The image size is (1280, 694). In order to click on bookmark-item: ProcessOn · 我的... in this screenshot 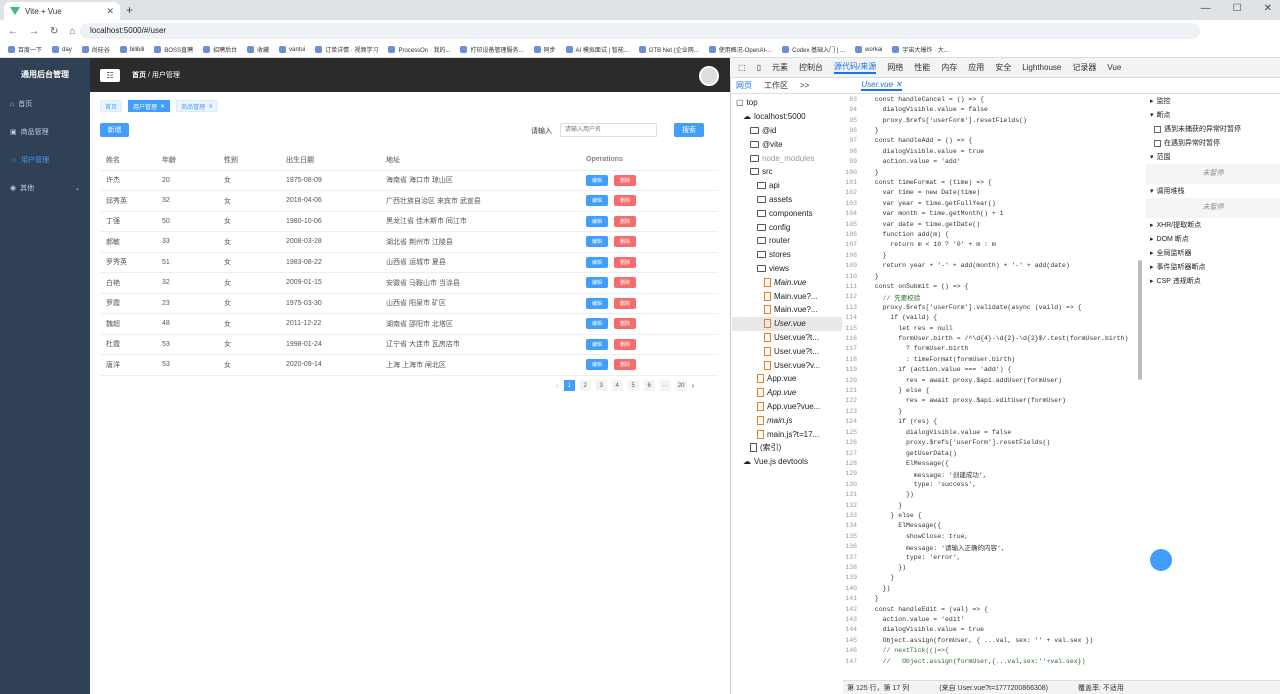, I will do `click(419, 49)`.